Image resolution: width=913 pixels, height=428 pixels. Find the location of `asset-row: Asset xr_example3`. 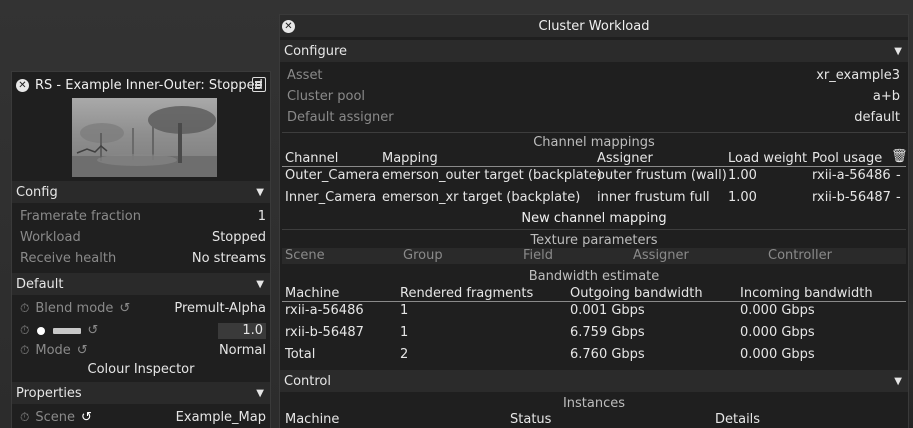

asset-row: Asset xr_example3 is located at coordinates (593, 75).